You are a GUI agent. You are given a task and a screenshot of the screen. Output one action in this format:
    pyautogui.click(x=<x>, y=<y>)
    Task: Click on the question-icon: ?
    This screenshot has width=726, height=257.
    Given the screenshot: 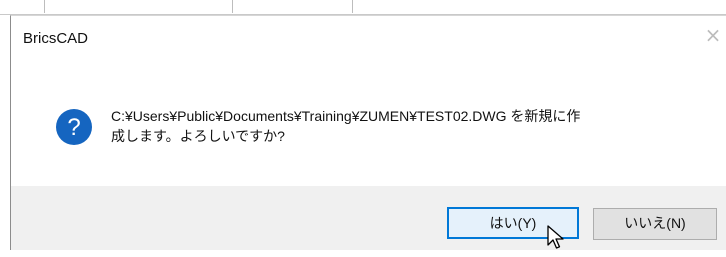 What is the action you would take?
    pyautogui.click(x=74, y=127)
    